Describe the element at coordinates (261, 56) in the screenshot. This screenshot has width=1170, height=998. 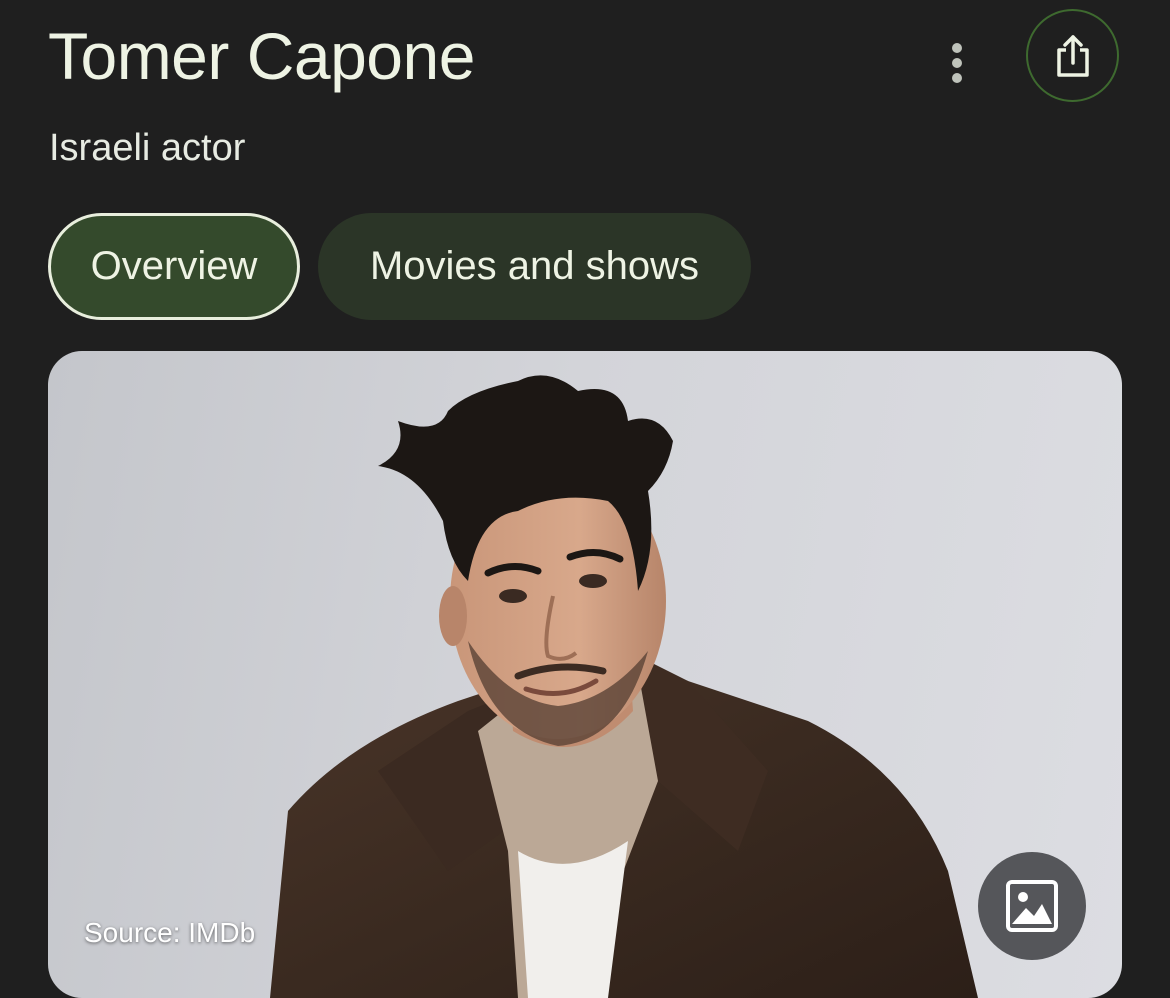
I see `page-title: Tomer Capone` at that location.